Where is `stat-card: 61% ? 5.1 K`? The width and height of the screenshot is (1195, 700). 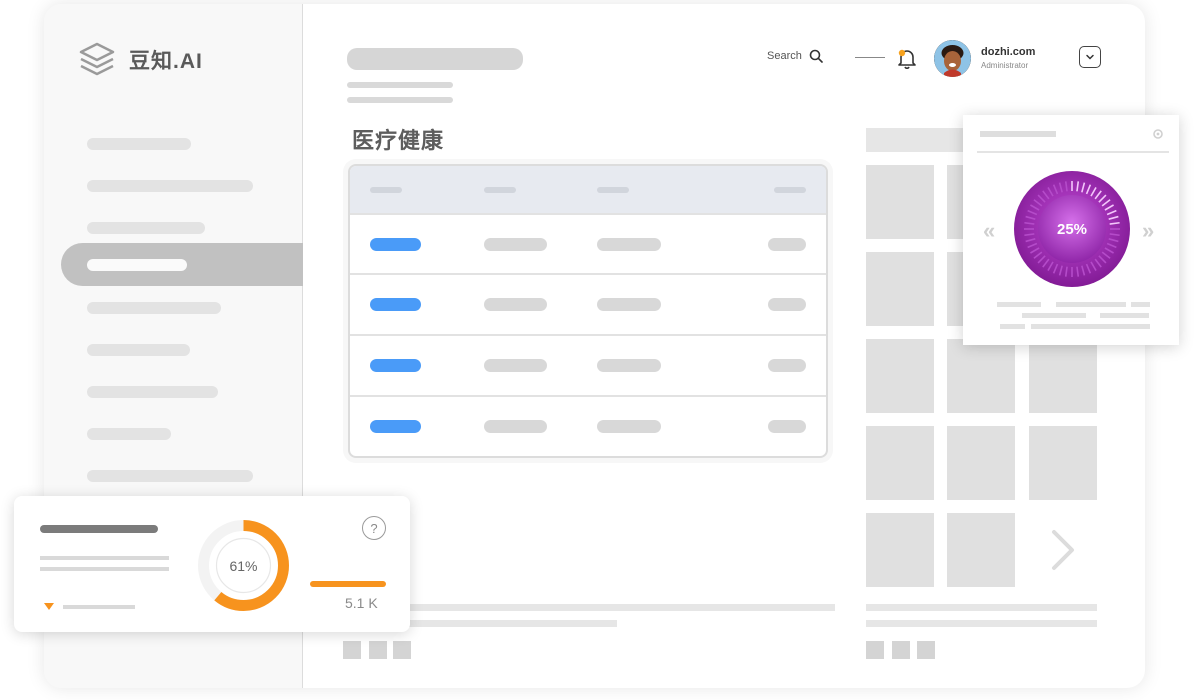 stat-card: 61% ? 5.1 K is located at coordinates (212, 564).